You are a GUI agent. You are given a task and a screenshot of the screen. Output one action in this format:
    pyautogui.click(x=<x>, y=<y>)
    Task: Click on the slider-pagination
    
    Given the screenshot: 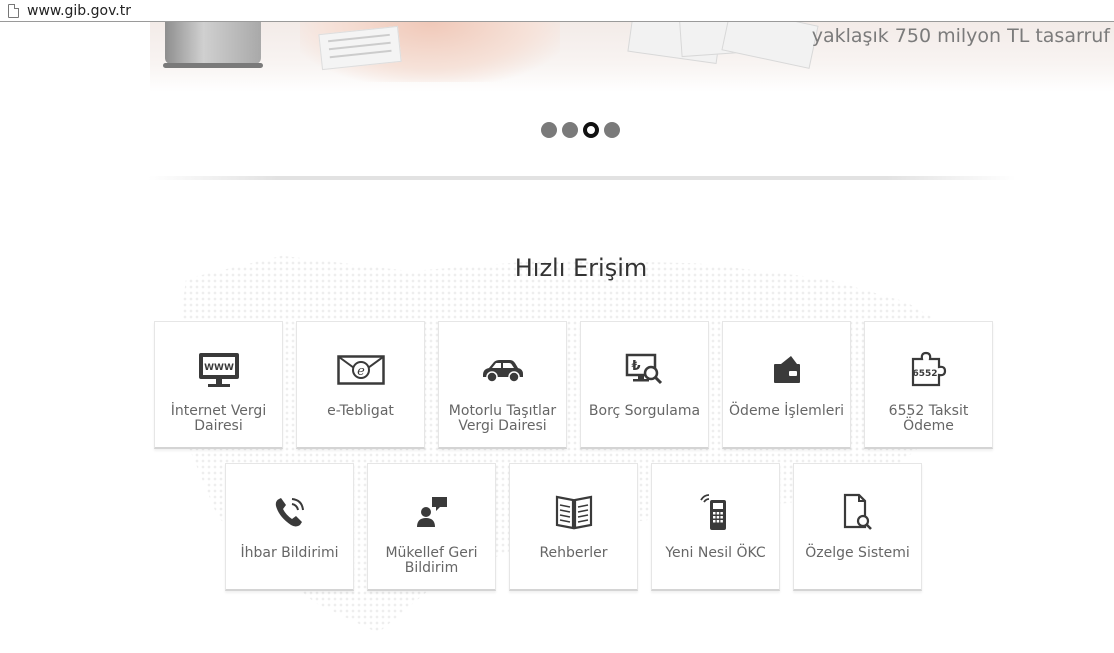 What is the action you would take?
    pyautogui.click(x=580, y=130)
    